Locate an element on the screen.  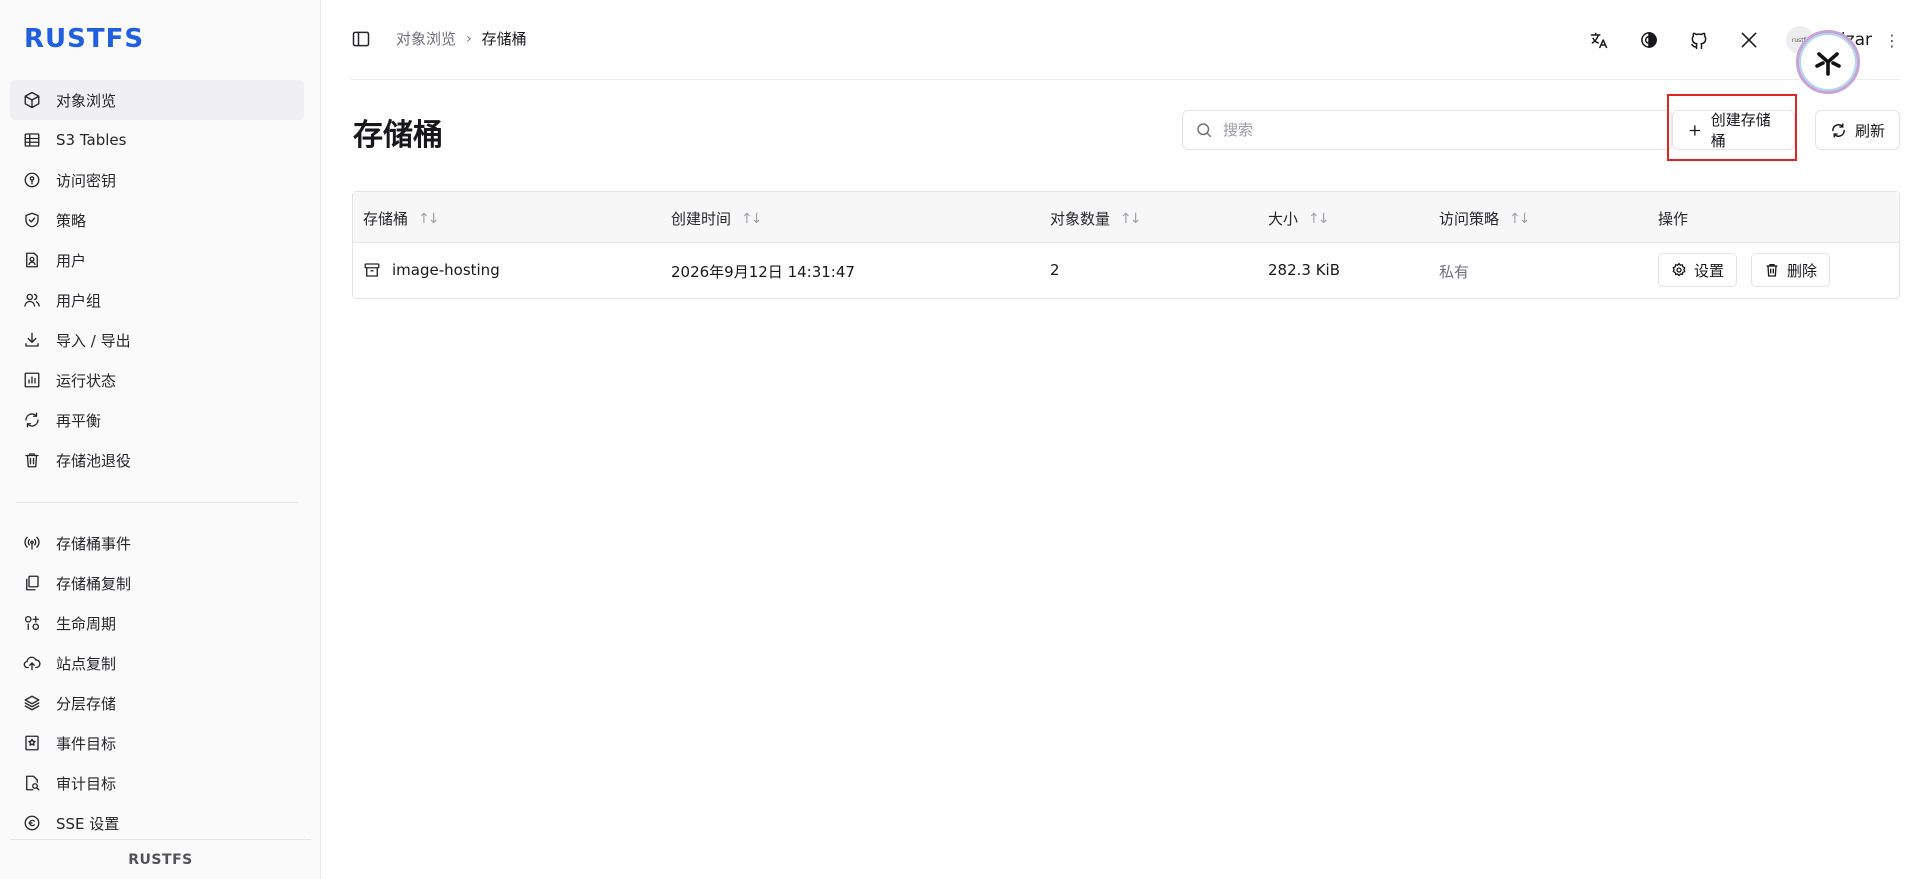
lifecycle-icon is located at coordinates (32, 623).